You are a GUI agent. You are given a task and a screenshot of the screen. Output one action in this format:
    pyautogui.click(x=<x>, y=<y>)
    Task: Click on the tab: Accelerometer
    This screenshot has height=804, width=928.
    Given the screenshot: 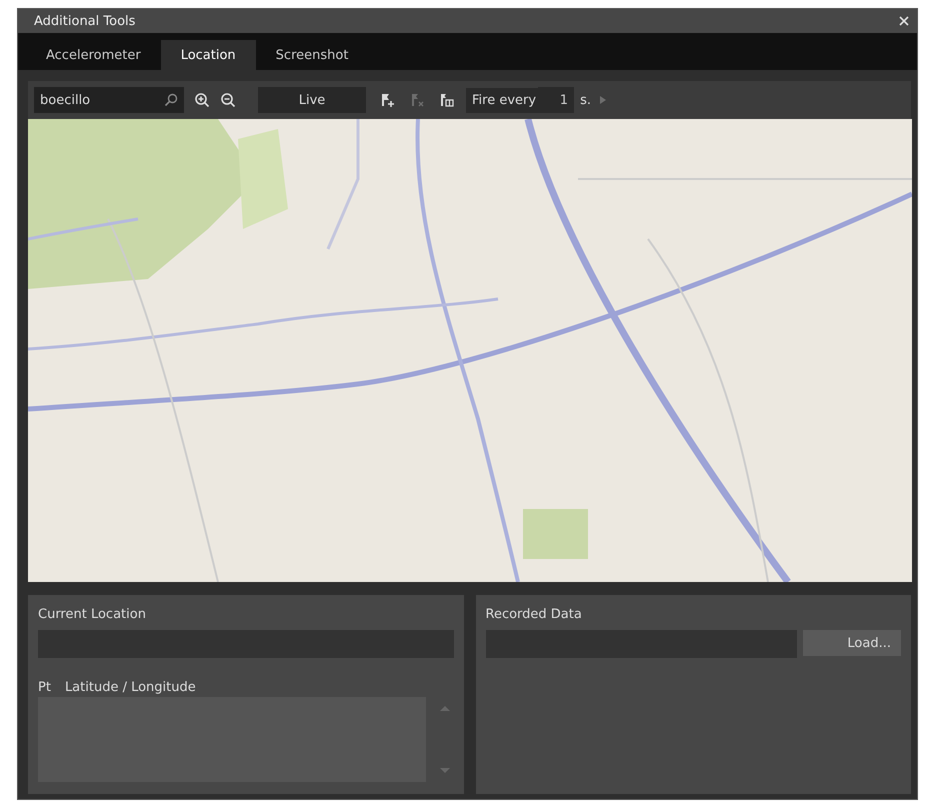 What is the action you would take?
    pyautogui.click(x=93, y=55)
    